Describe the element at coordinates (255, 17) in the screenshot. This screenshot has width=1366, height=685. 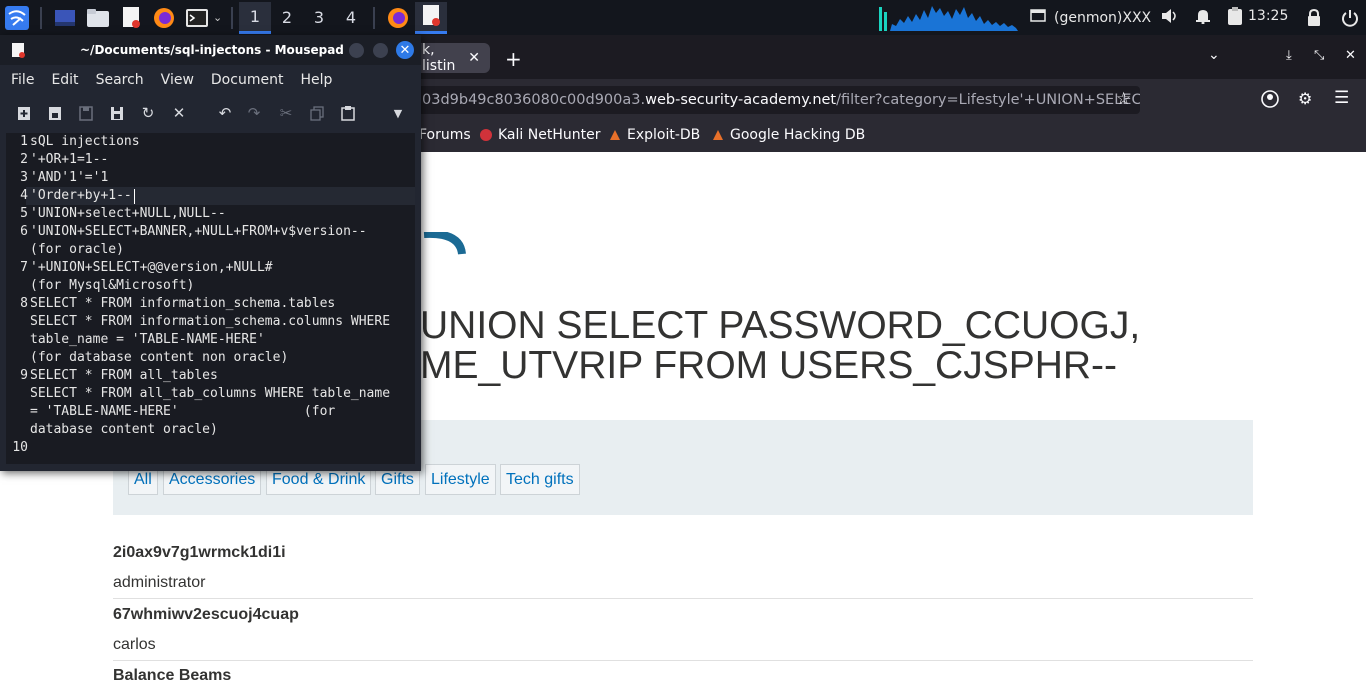
I see `workspace-1: 1` at that location.